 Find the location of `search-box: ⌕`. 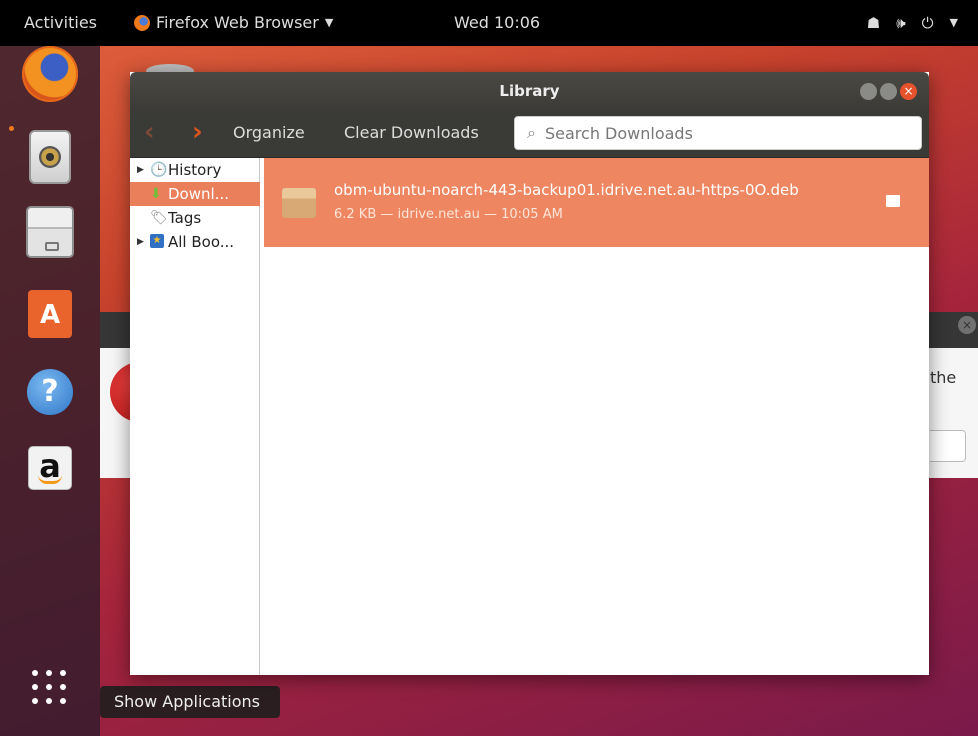

search-box: ⌕ is located at coordinates (718, 133).